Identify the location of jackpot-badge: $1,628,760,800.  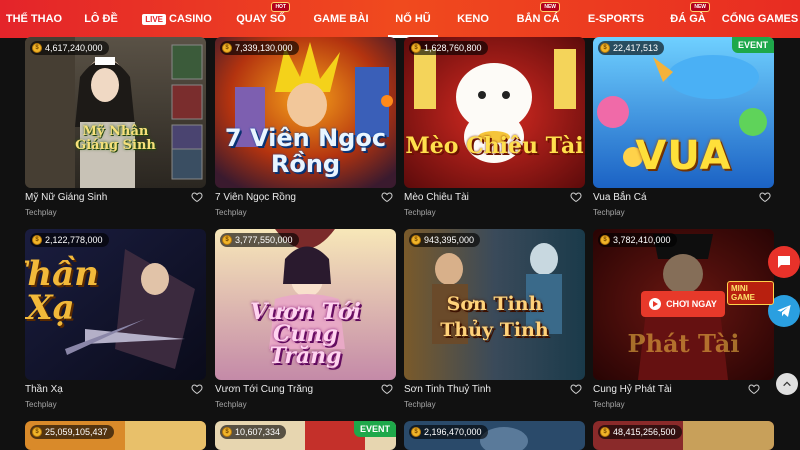
(448, 48).